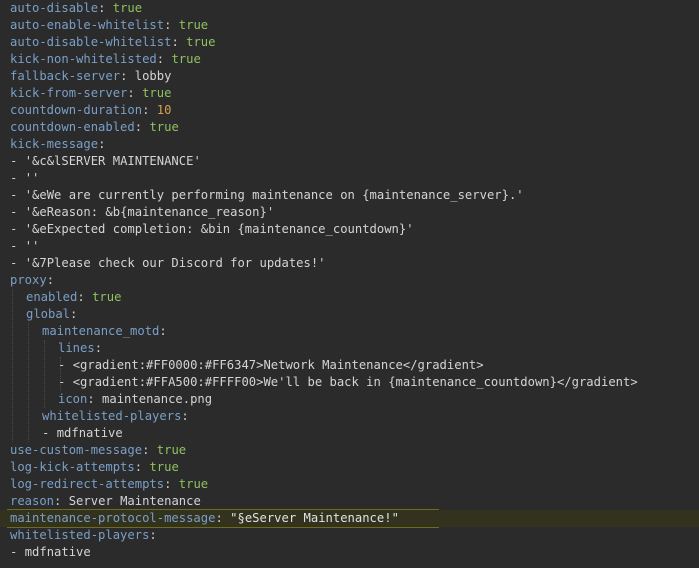  Describe the element at coordinates (349, 314) in the screenshot. I see `code-line: global:` at that location.